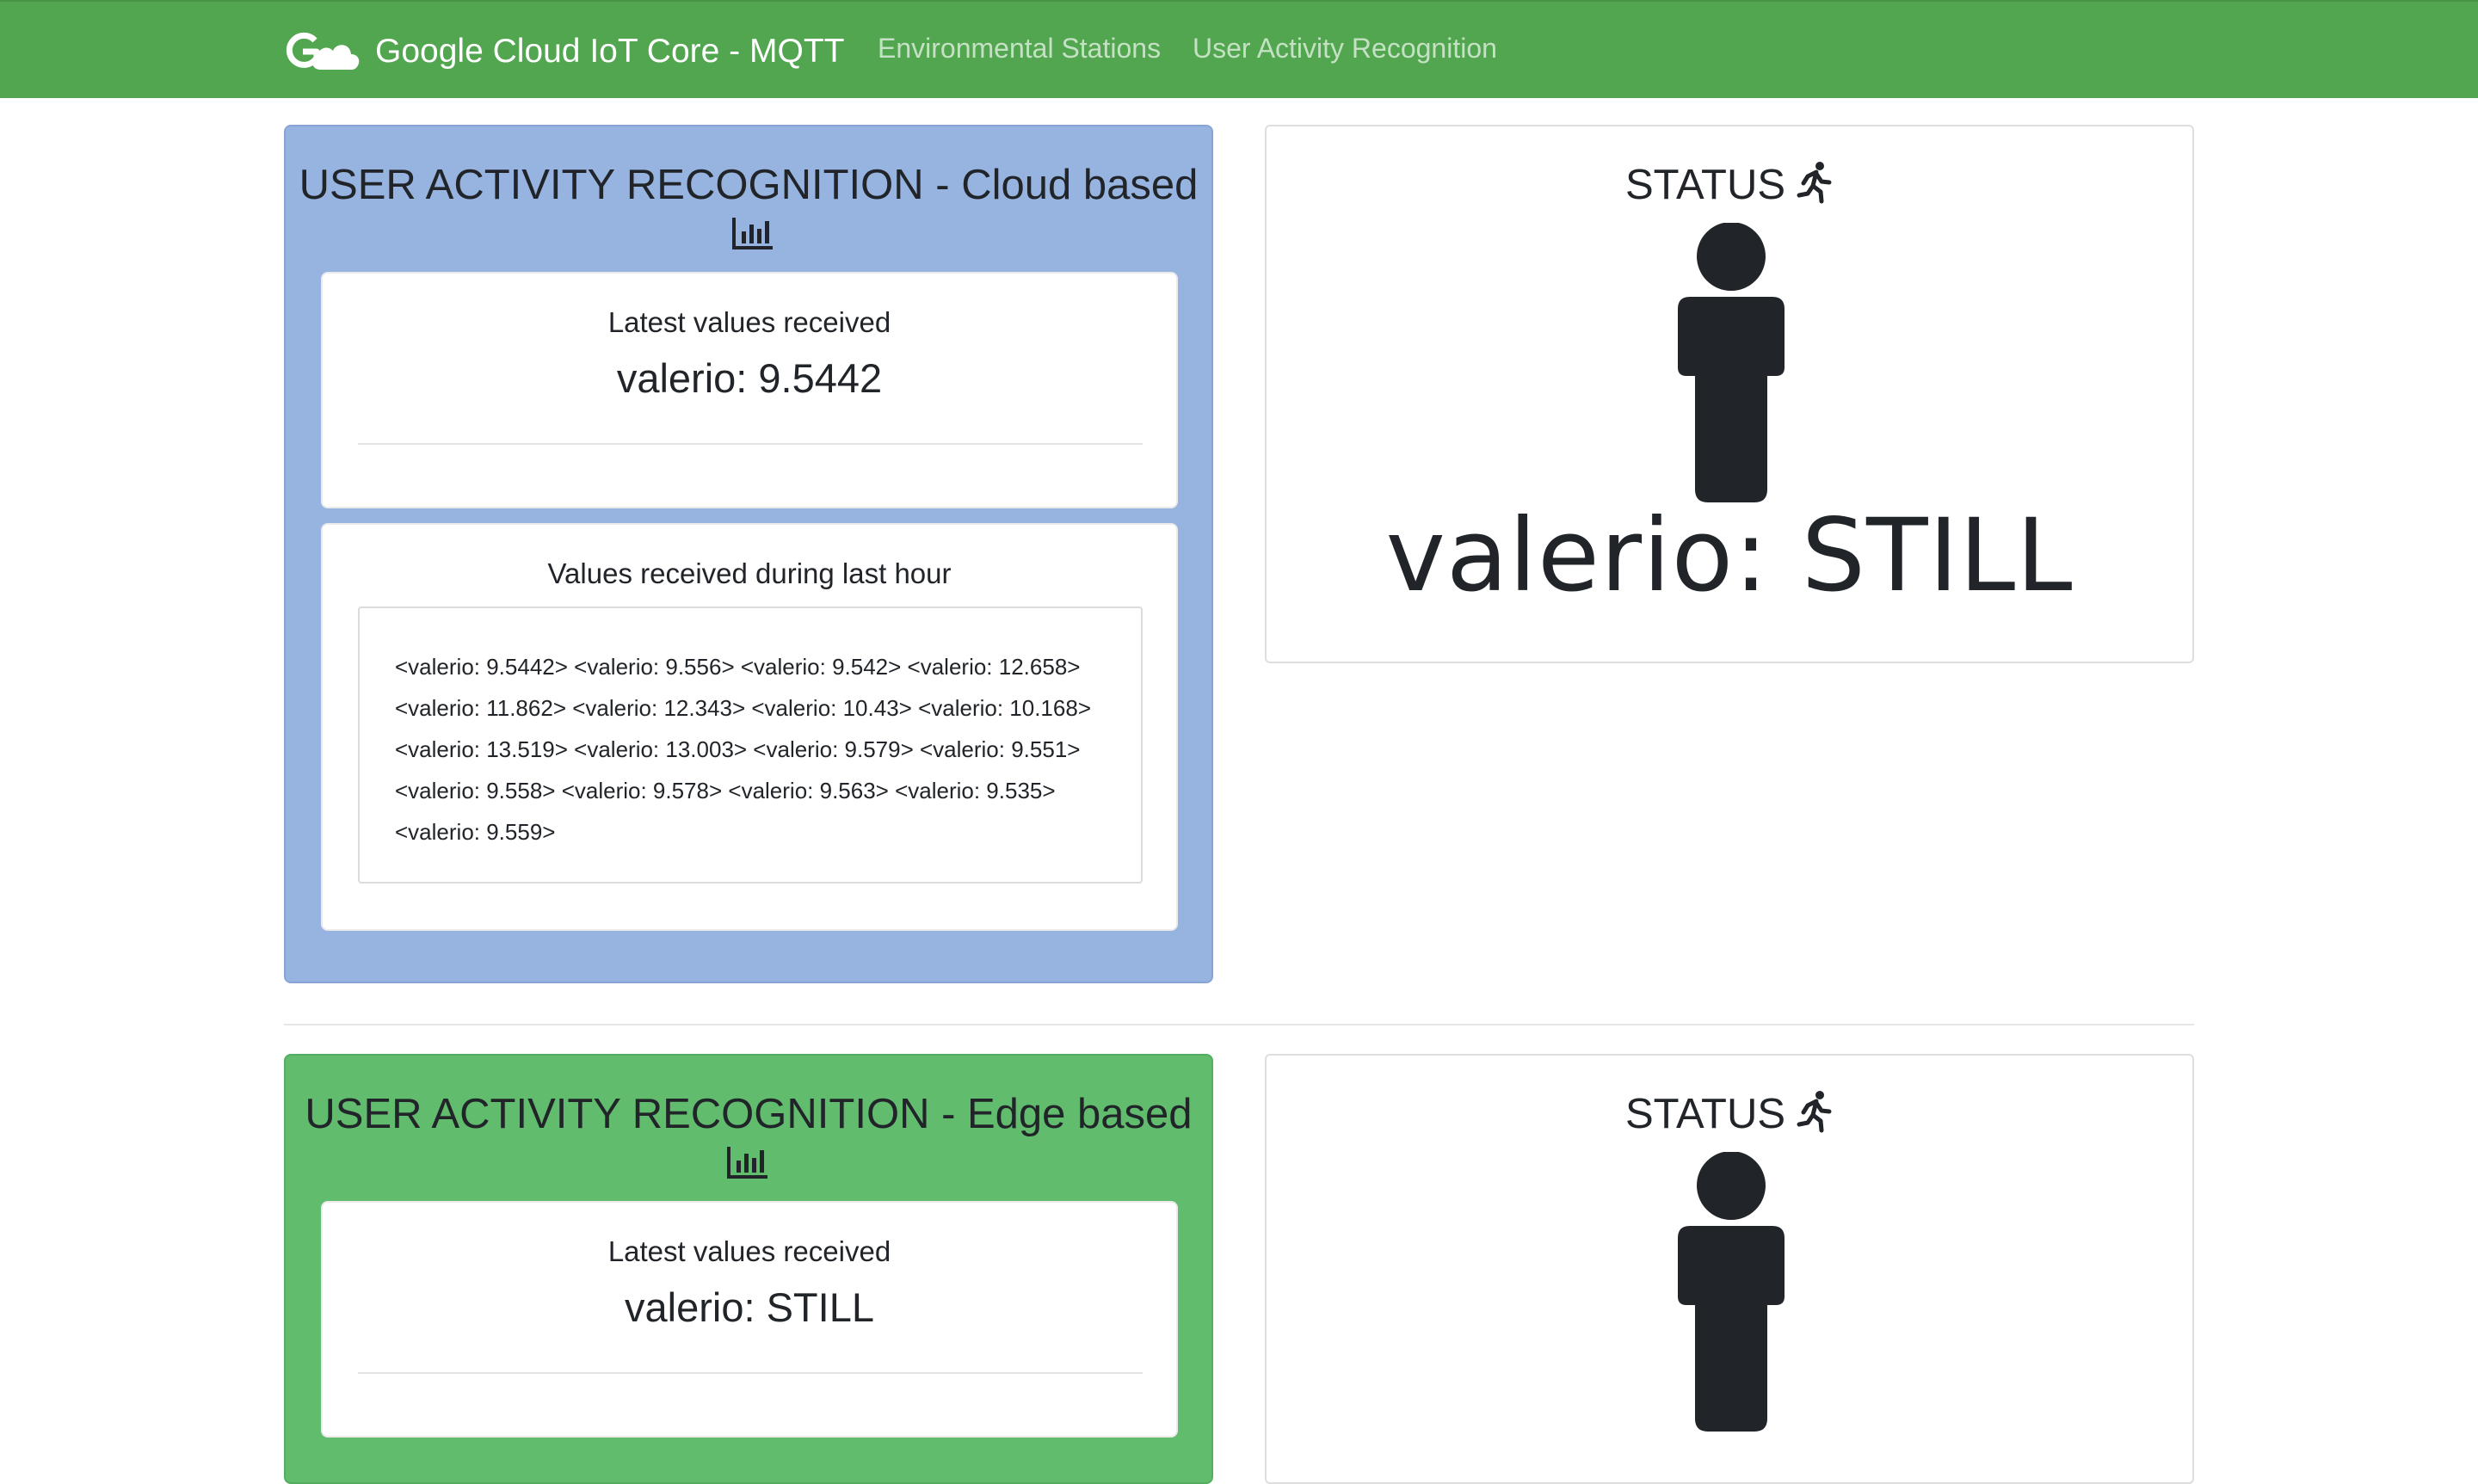  I want to click on cloud-last-hour-heading: Values received during last hour, so click(749, 573).